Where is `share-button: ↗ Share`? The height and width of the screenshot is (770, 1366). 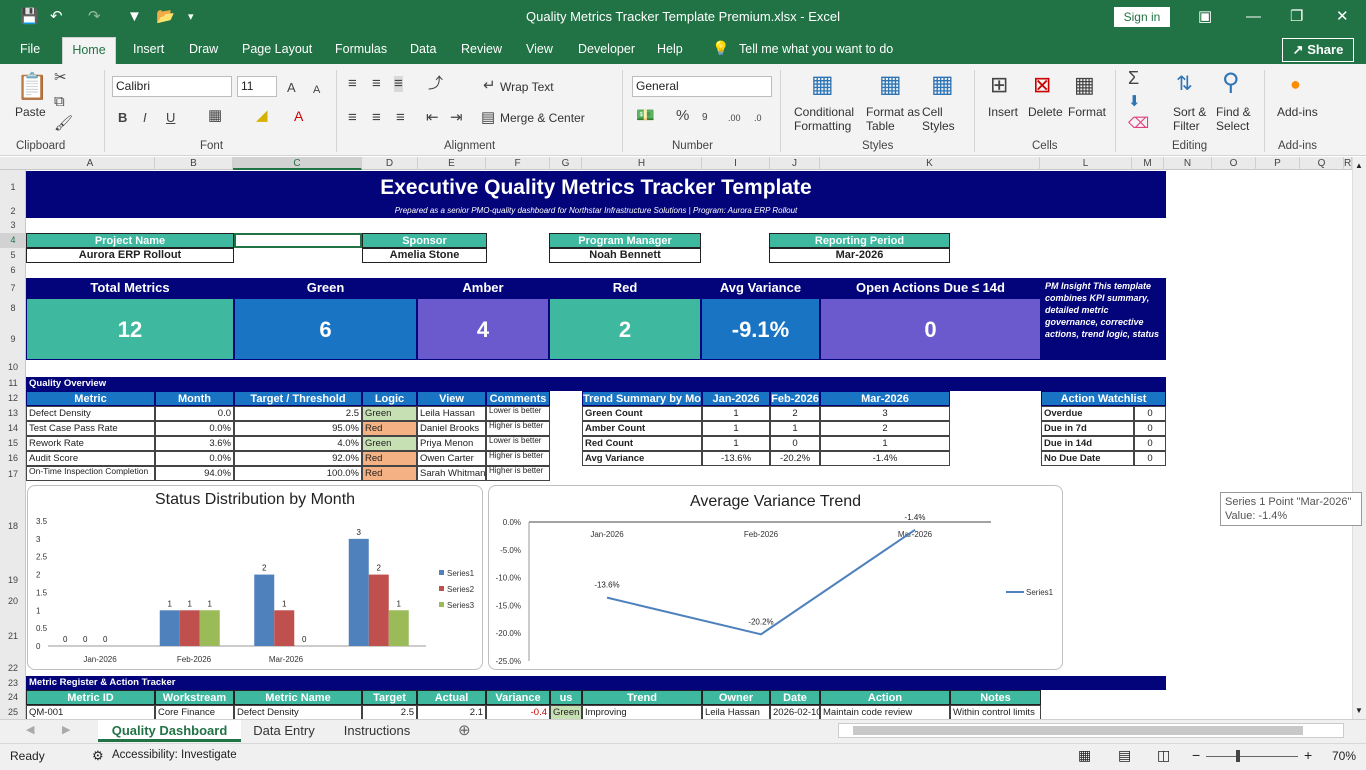 share-button: ↗ Share is located at coordinates (1318, 50).